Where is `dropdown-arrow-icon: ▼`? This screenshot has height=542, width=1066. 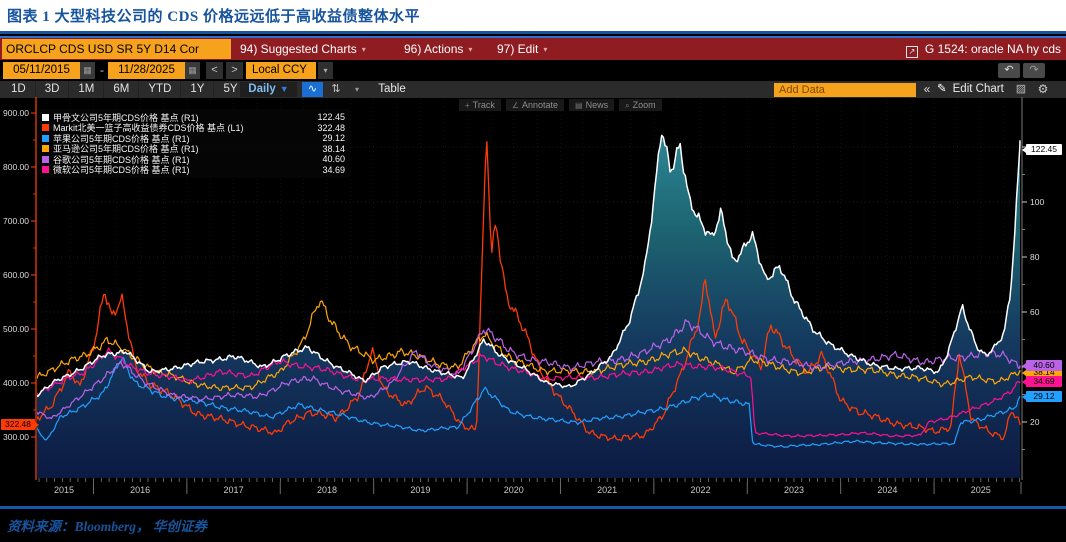
dropdown-arrow-icon: ▼ is located at coordinates (284, 89).